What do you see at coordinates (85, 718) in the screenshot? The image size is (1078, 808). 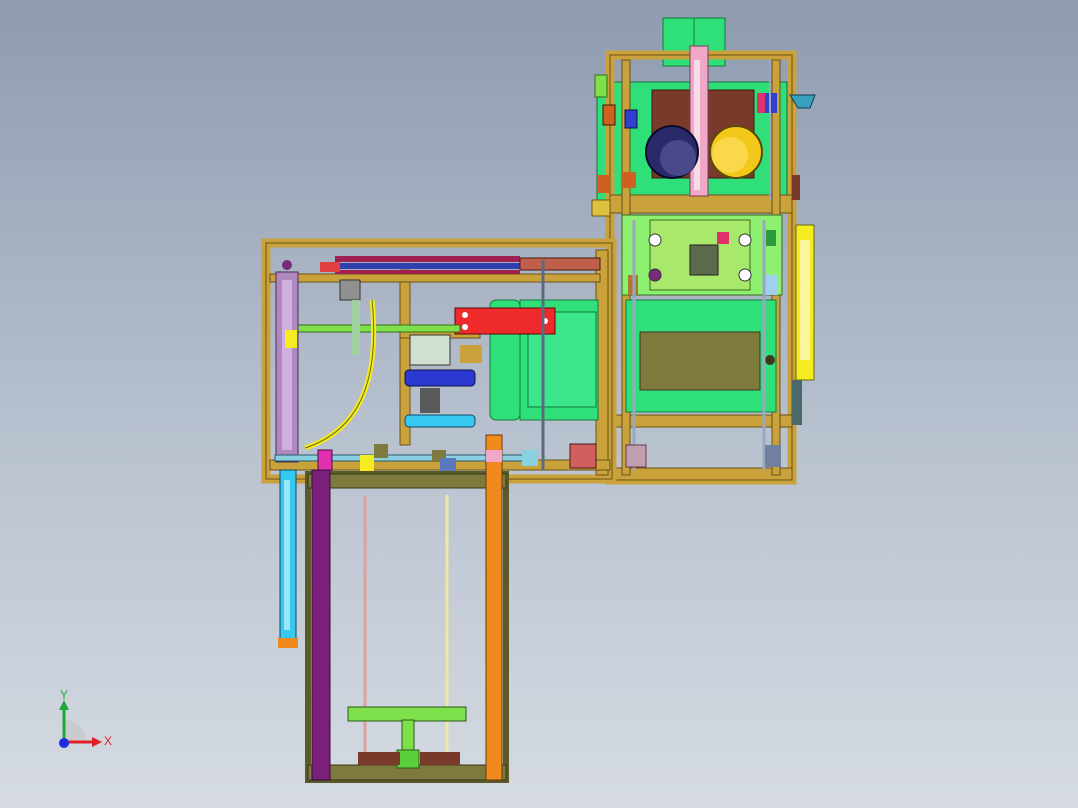 I see `coordinate-triad: Y X` at bounding box center [85, 718].